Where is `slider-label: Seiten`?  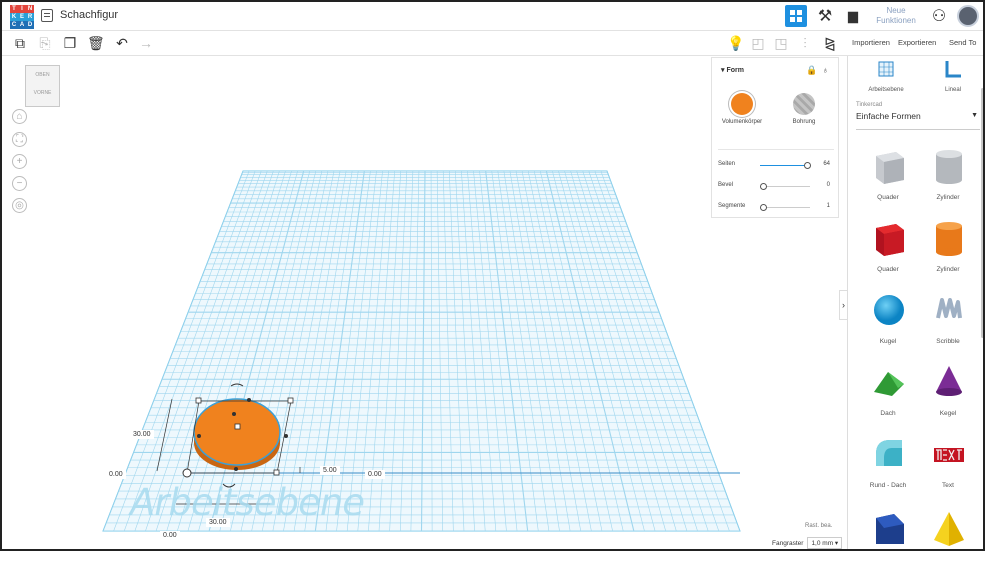
slider-label: Seiten is located at coordinates (727, 164).